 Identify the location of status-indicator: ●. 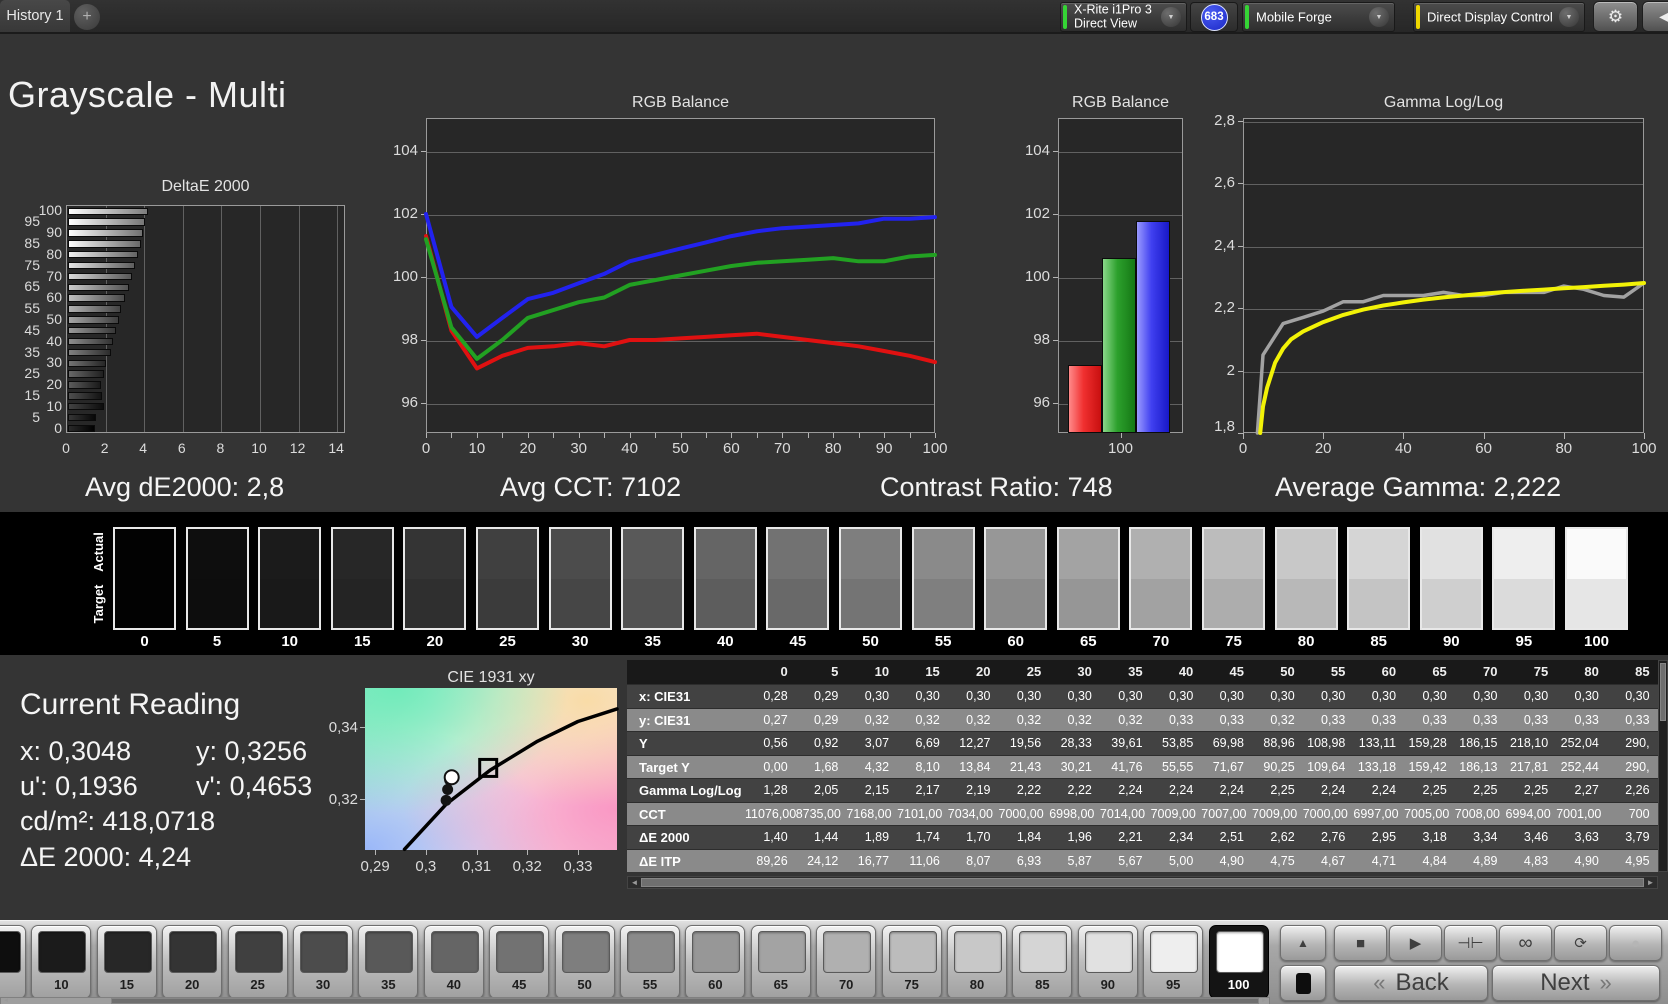
(1635, 943).